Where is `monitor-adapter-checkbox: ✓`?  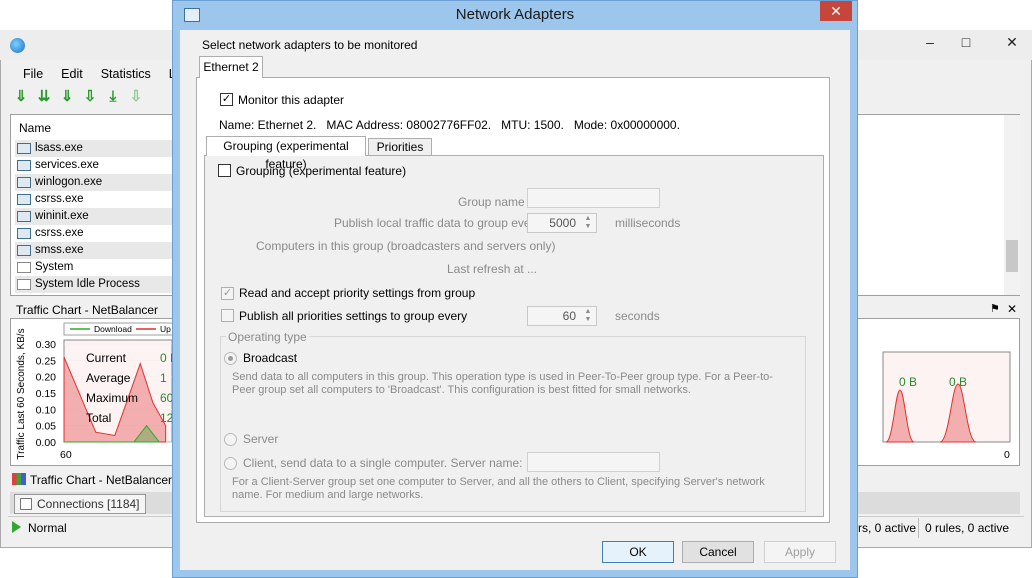 monitor-adapter-checkbox: ✓ is located at coordinates (226, 99).